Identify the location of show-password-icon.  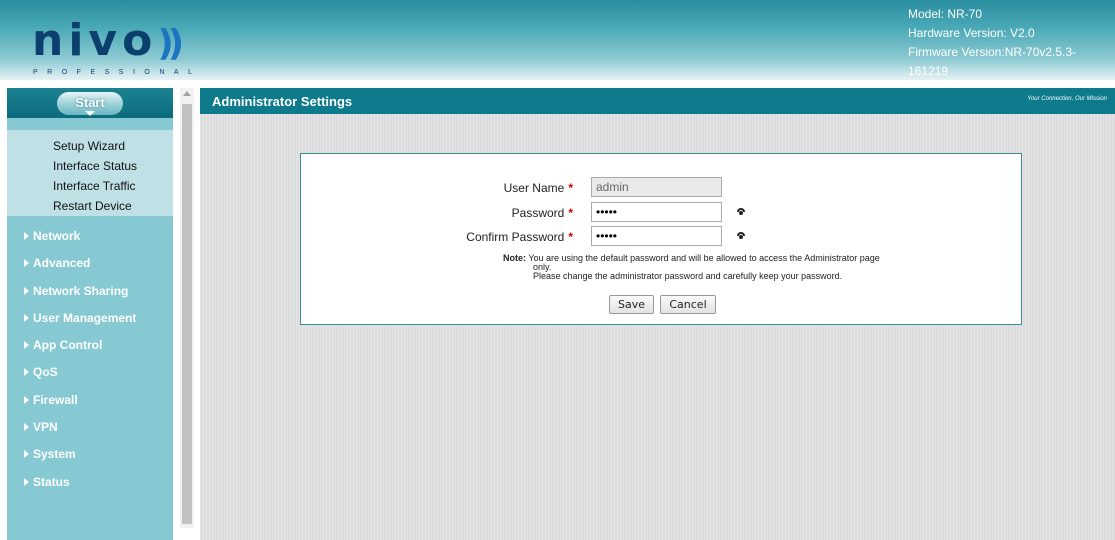
(741, 212).